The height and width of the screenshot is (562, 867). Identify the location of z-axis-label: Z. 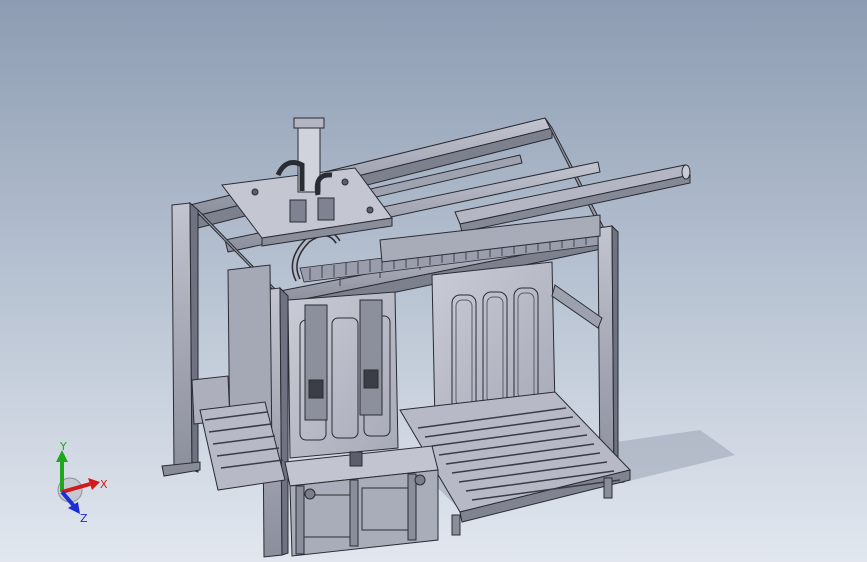
(84, 518).